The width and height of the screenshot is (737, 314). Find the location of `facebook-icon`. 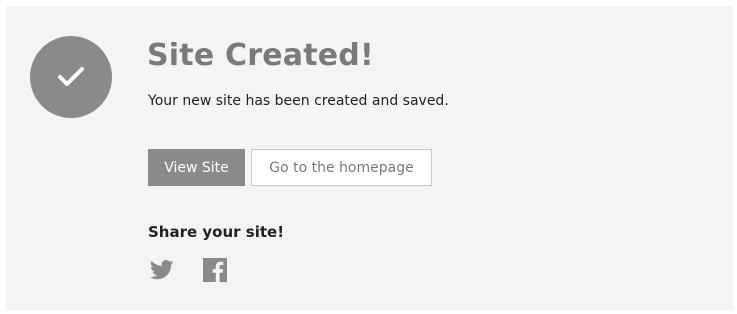

facebook-icon is located at coordinates (215, 270).